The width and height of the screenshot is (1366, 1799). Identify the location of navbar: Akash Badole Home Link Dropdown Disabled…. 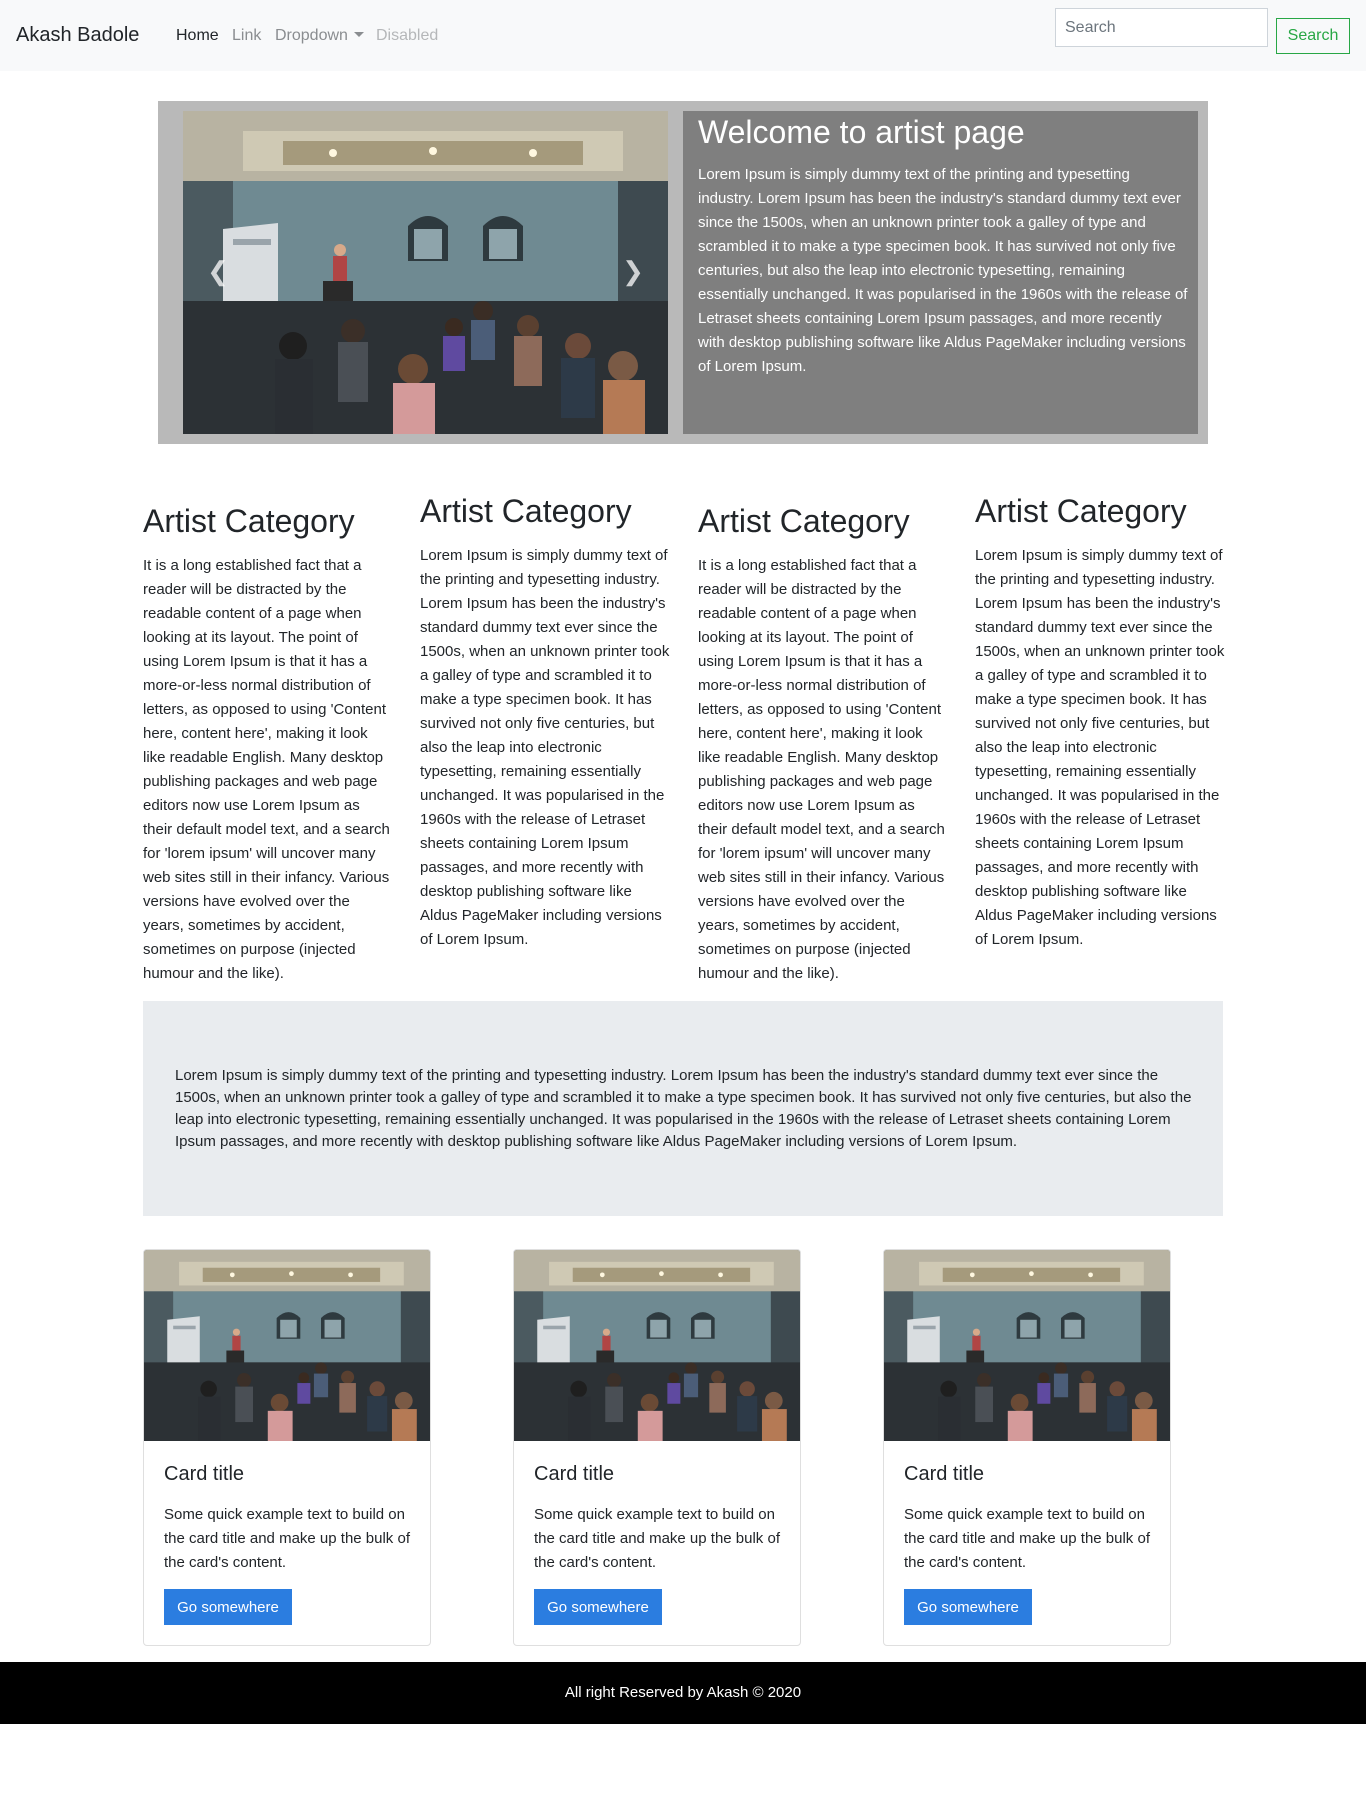
(683, 35).